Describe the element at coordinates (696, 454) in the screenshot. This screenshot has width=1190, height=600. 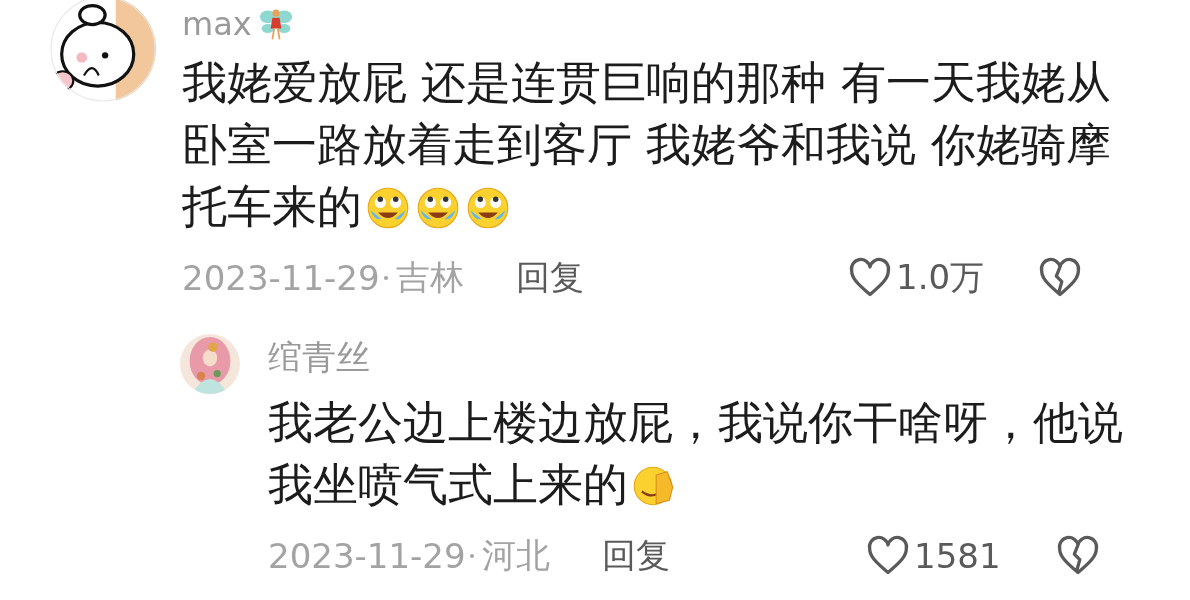
I see `comment-text: 我老公边上楼边放屁，我说你干啥呀，他说我坐喷气式上来的` at that location.